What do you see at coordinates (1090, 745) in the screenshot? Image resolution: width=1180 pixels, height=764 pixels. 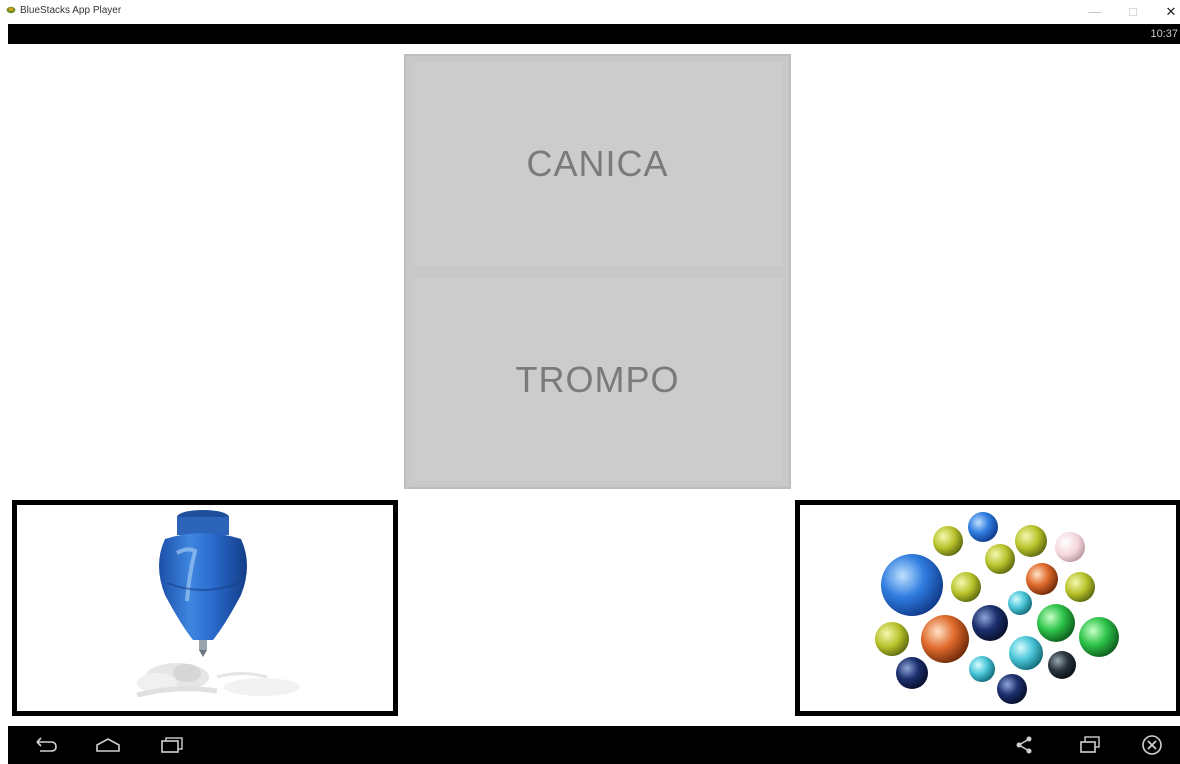 I see `rotate-icon` at bounding box center [1090, 745].